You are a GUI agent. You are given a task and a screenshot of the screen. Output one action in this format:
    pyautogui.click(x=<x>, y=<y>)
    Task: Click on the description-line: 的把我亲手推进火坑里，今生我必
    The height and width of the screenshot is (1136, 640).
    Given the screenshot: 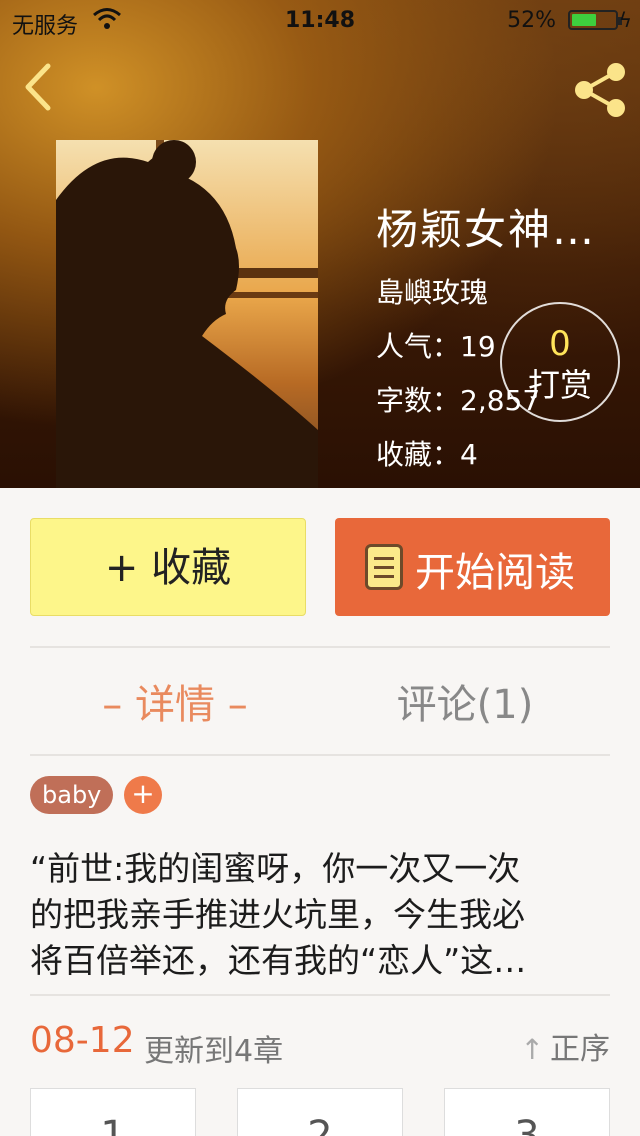 What is the action you would take?
    pyautogui.click(x=277, y=914)
    